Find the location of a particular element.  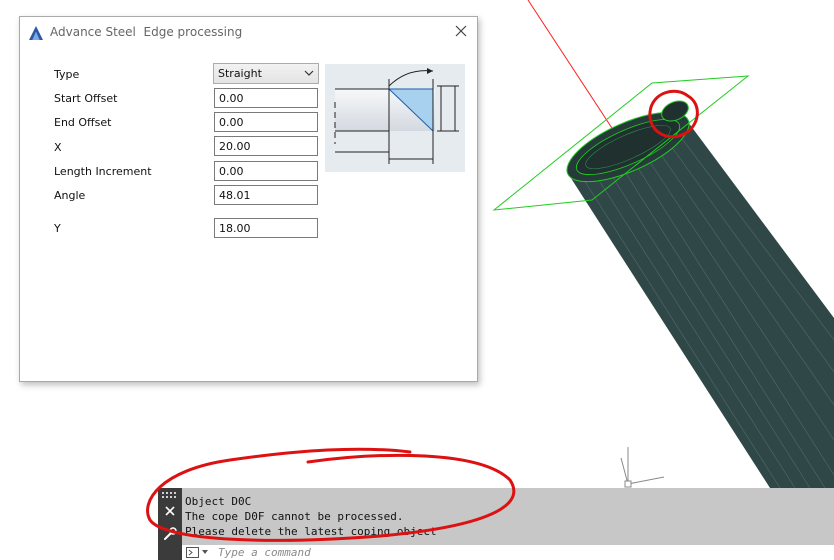

type-label: Type is located at coordinates (67, 74).